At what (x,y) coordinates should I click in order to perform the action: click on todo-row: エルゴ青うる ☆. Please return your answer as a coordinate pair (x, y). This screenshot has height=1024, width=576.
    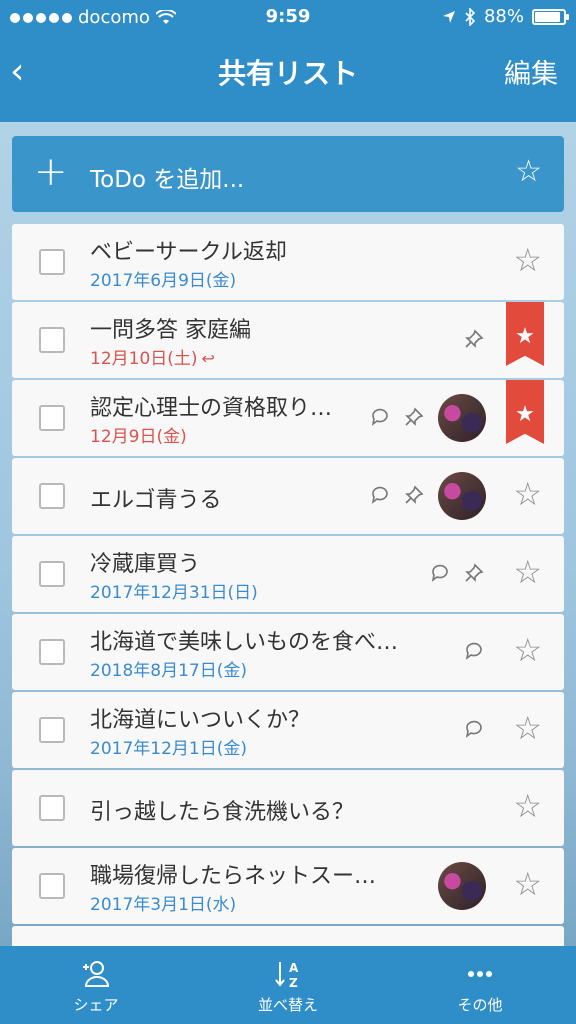
    Looking at the image, I should click on (288, 496).